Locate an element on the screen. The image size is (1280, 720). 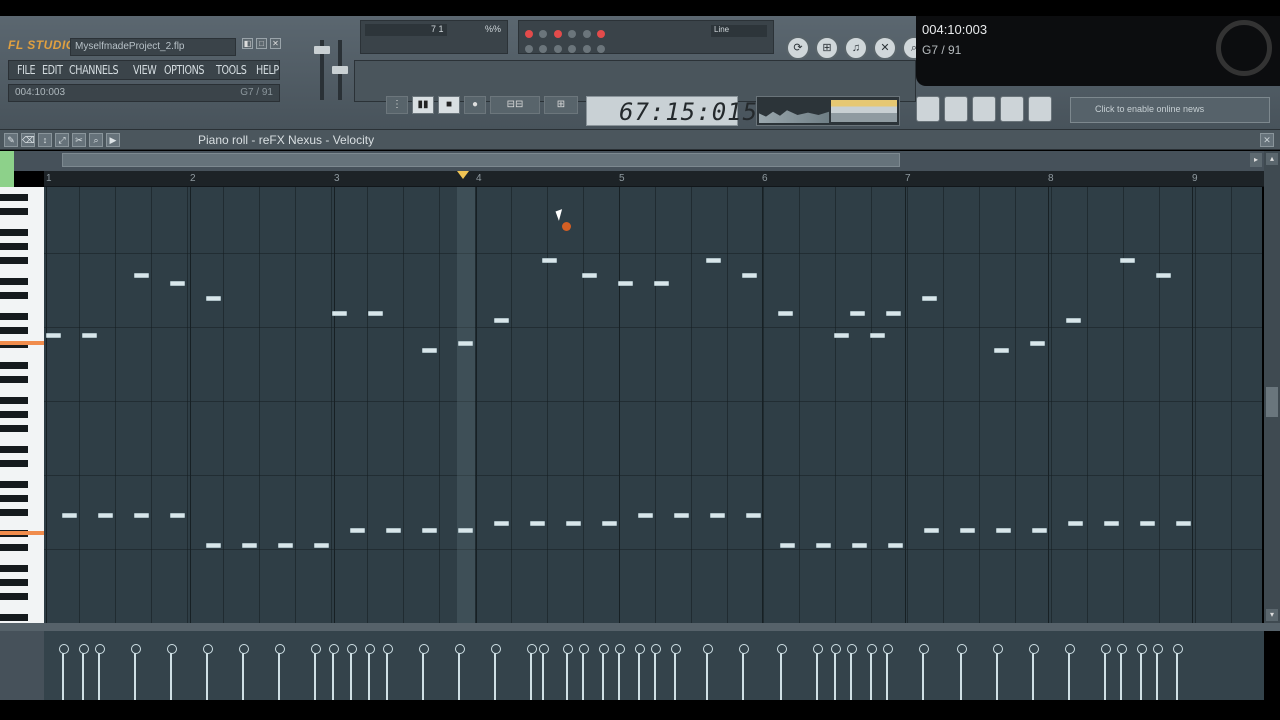
maximize-button: □ is located at coordinates (261, 43).